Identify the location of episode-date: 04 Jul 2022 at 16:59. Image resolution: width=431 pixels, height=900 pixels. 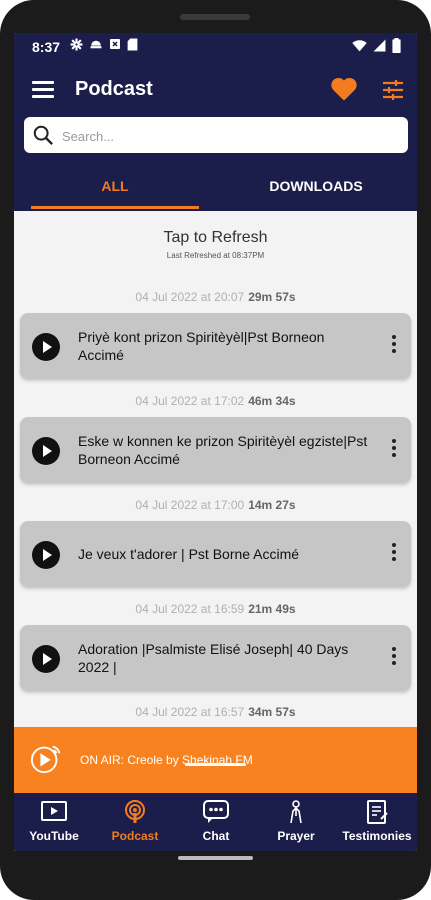
(190, 609).